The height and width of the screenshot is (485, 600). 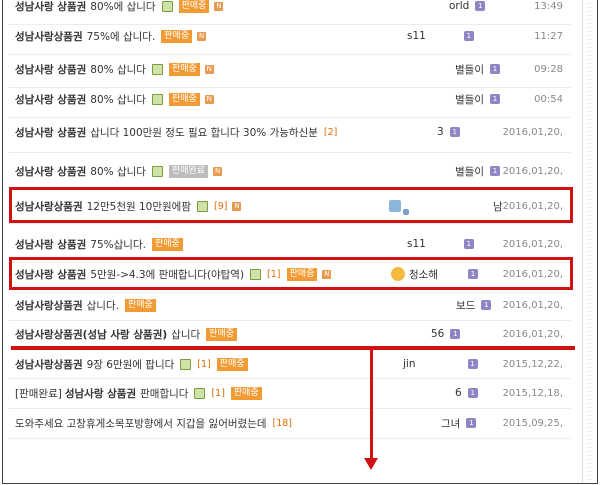 I want to click on author: 3 1, so click(x=448, y=132).